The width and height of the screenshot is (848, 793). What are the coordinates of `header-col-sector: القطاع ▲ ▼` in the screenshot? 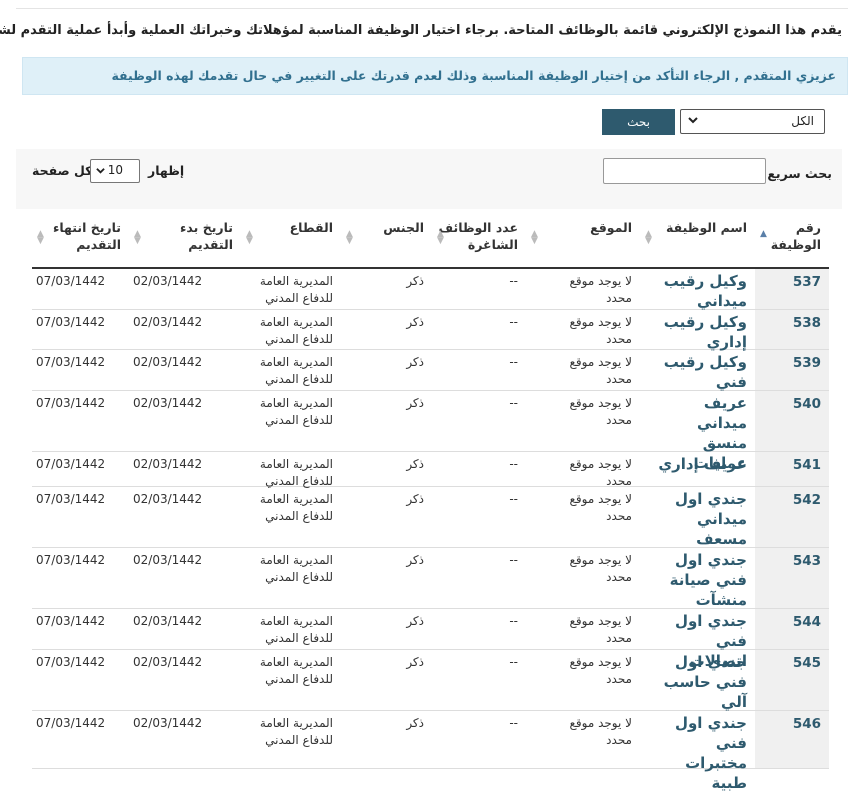 It's located at (291, 238).